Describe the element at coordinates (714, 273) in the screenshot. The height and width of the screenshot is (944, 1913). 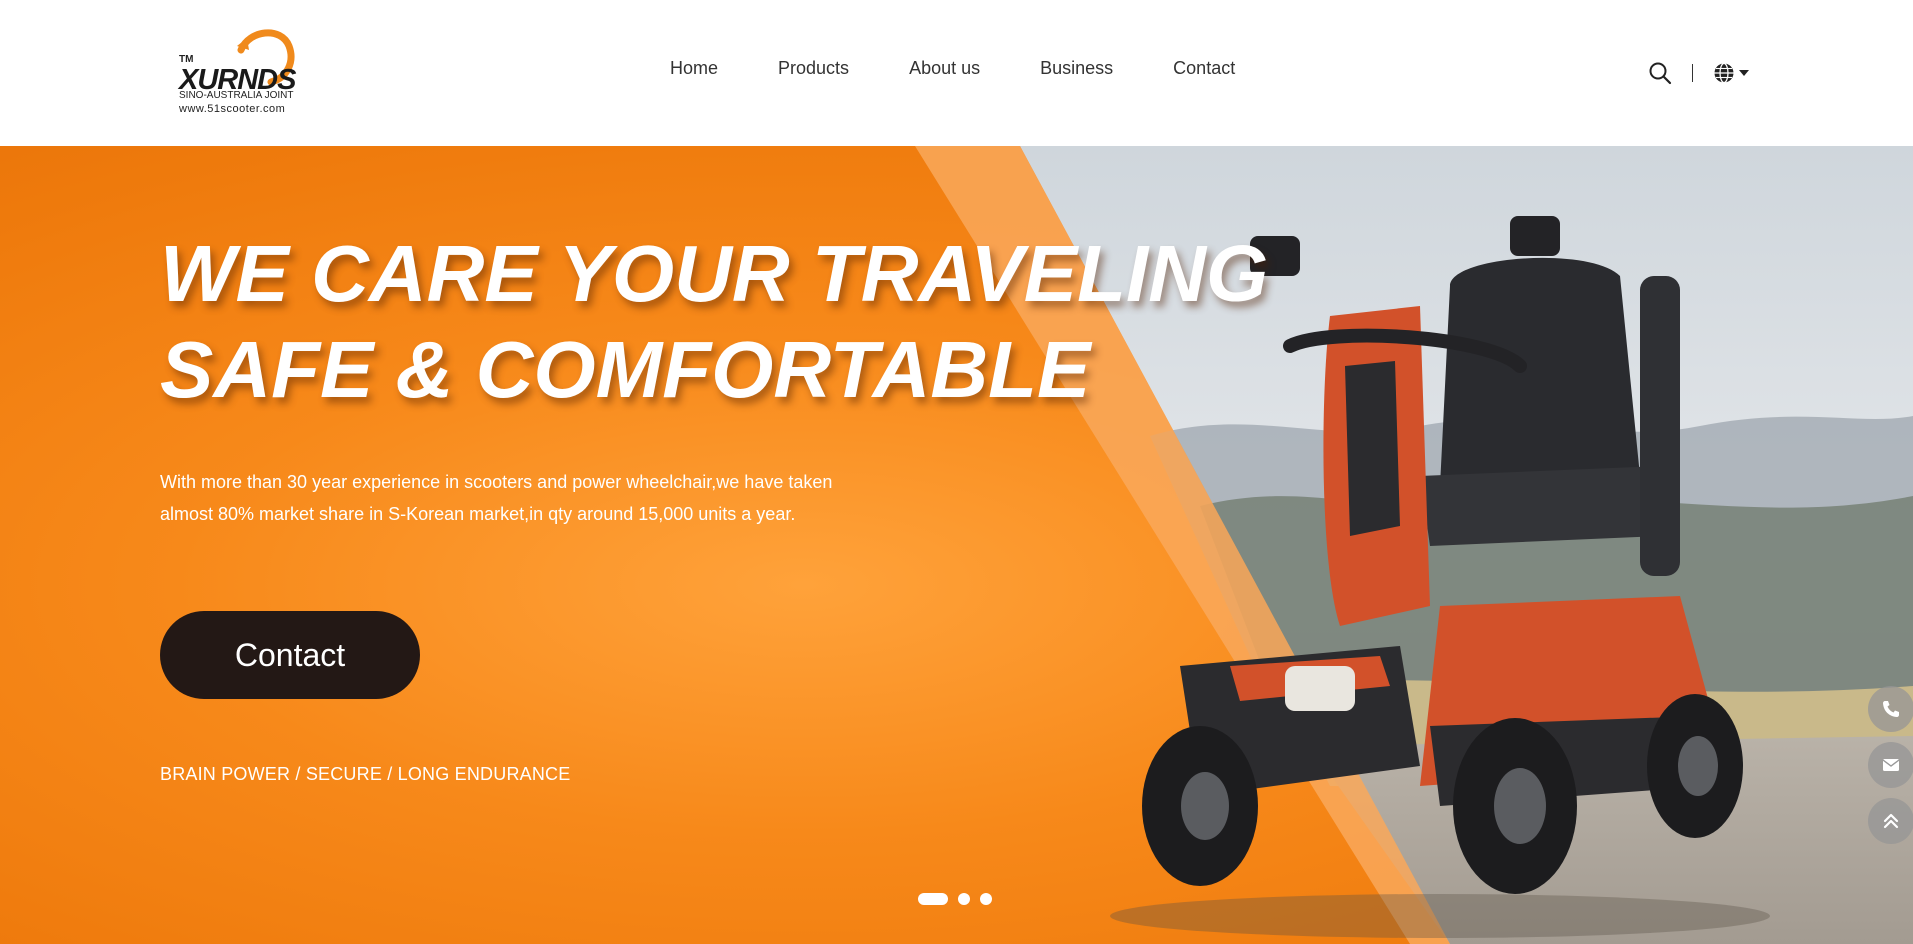
I see `hero-headline-line1: WE CARE YOUR TRAVELING` at that location.